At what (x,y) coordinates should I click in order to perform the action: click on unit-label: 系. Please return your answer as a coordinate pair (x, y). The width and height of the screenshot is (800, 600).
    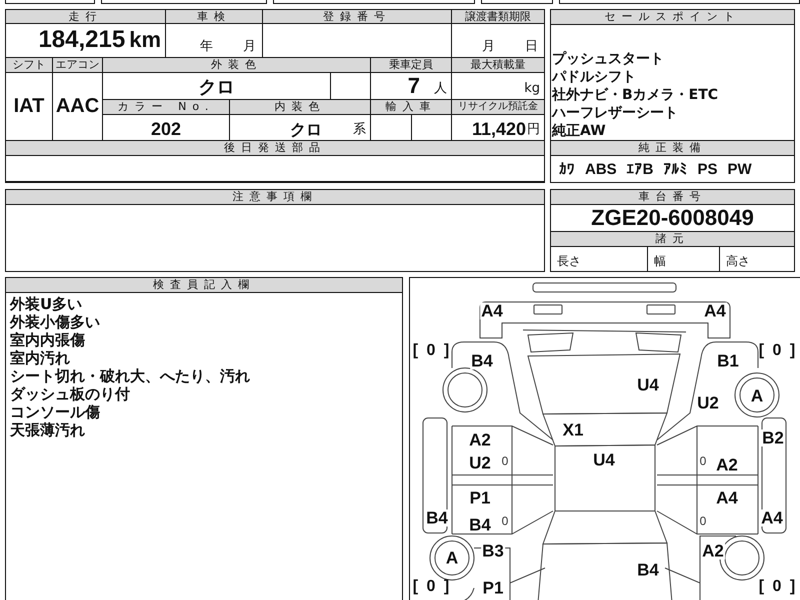
    Looking at the image, I should click on (359, 130).